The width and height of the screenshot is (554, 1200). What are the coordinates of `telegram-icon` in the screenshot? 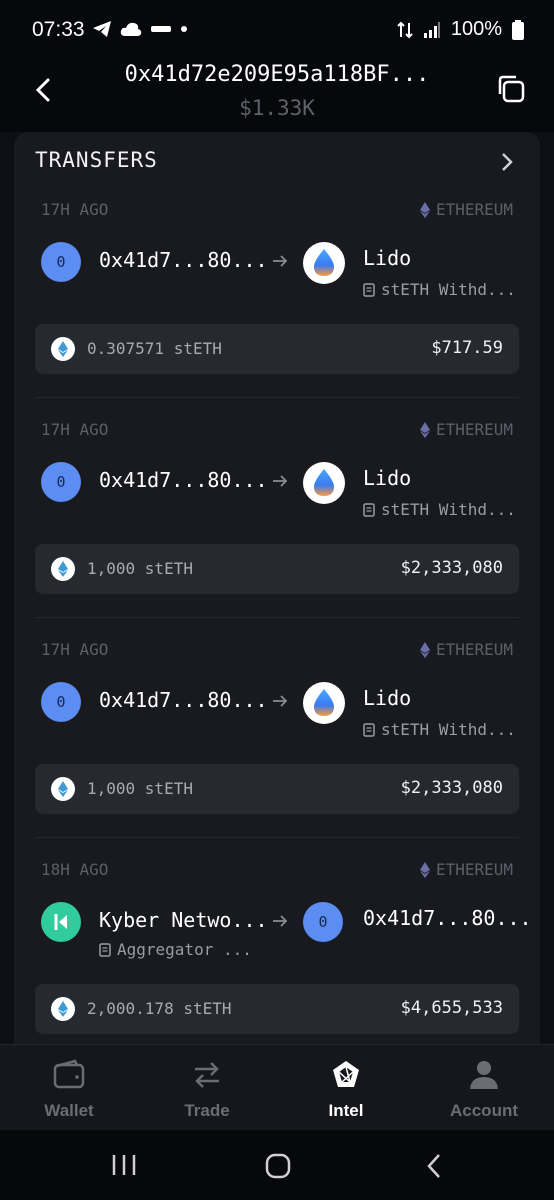 It's located at (102, 29).